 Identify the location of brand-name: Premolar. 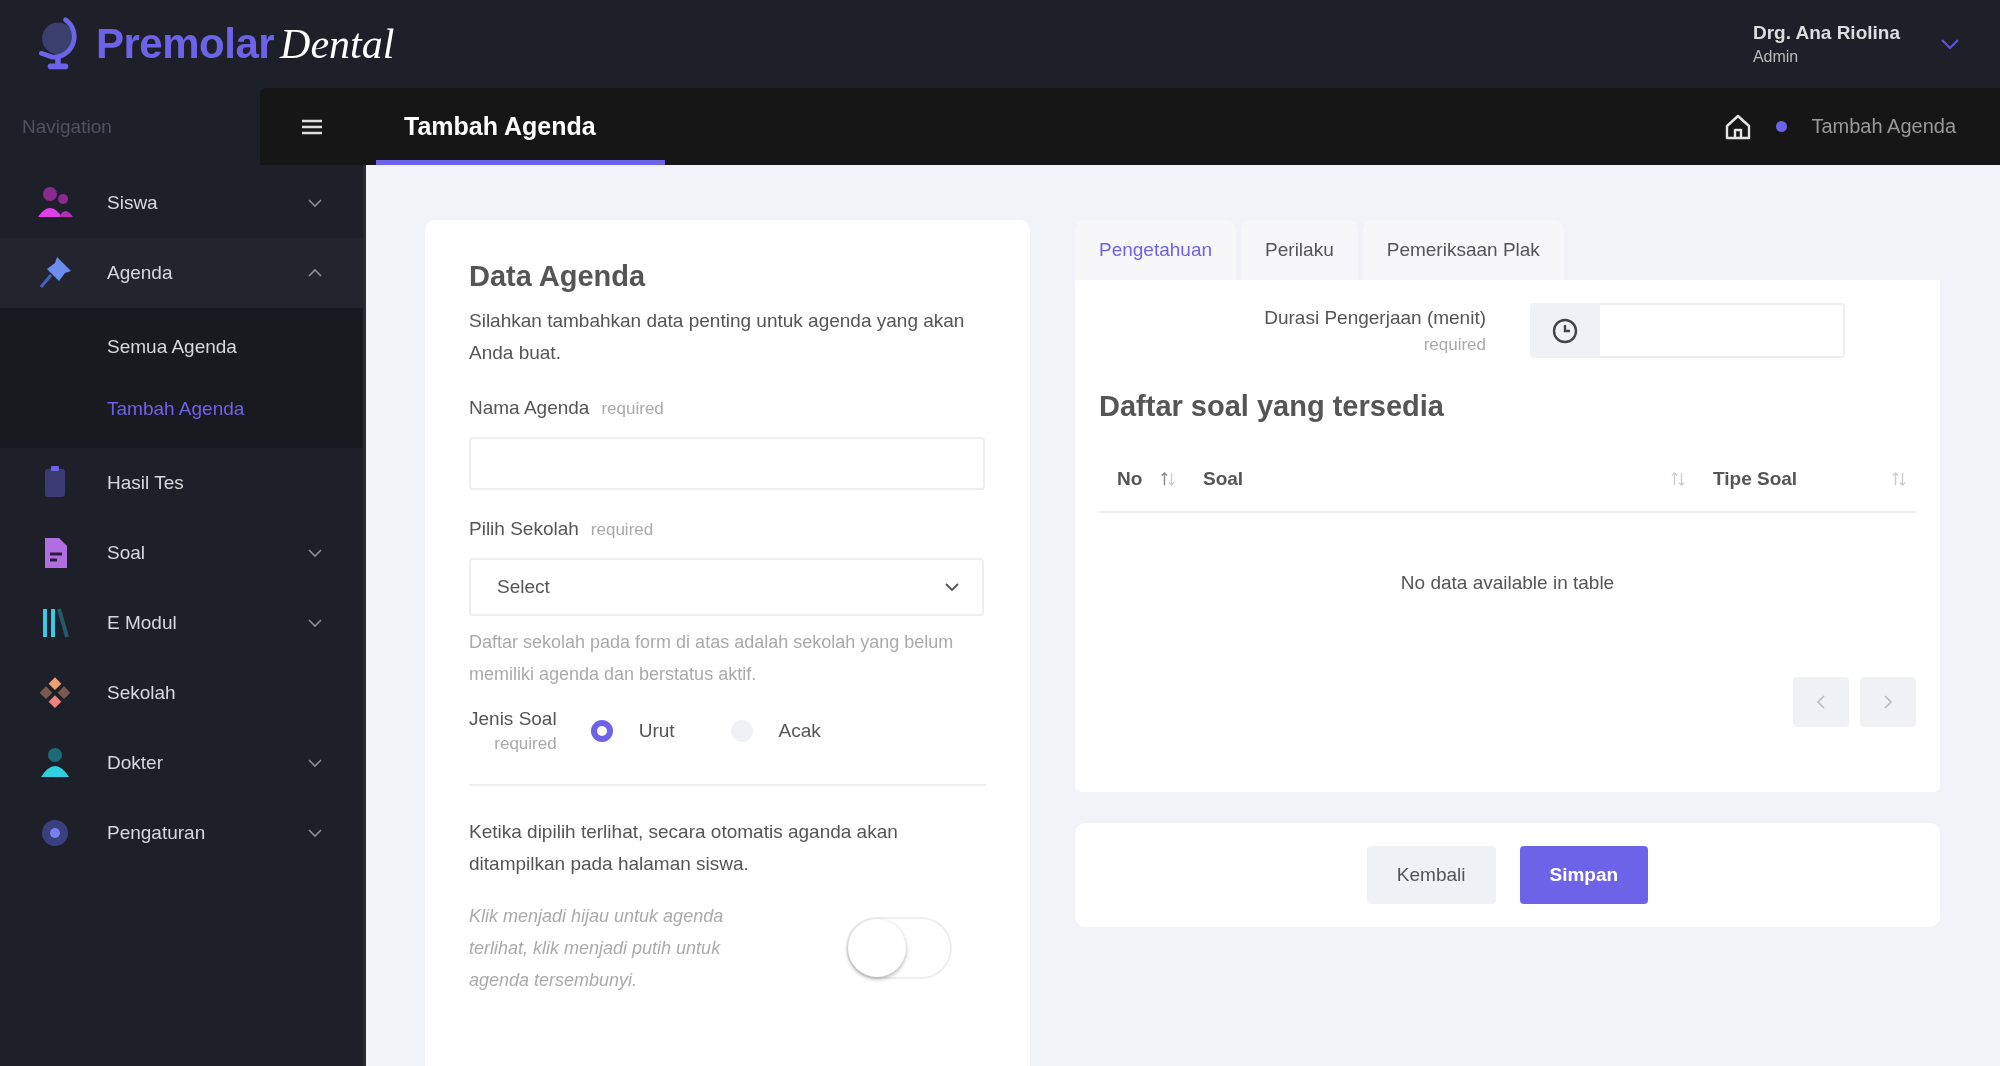
(185, 44).